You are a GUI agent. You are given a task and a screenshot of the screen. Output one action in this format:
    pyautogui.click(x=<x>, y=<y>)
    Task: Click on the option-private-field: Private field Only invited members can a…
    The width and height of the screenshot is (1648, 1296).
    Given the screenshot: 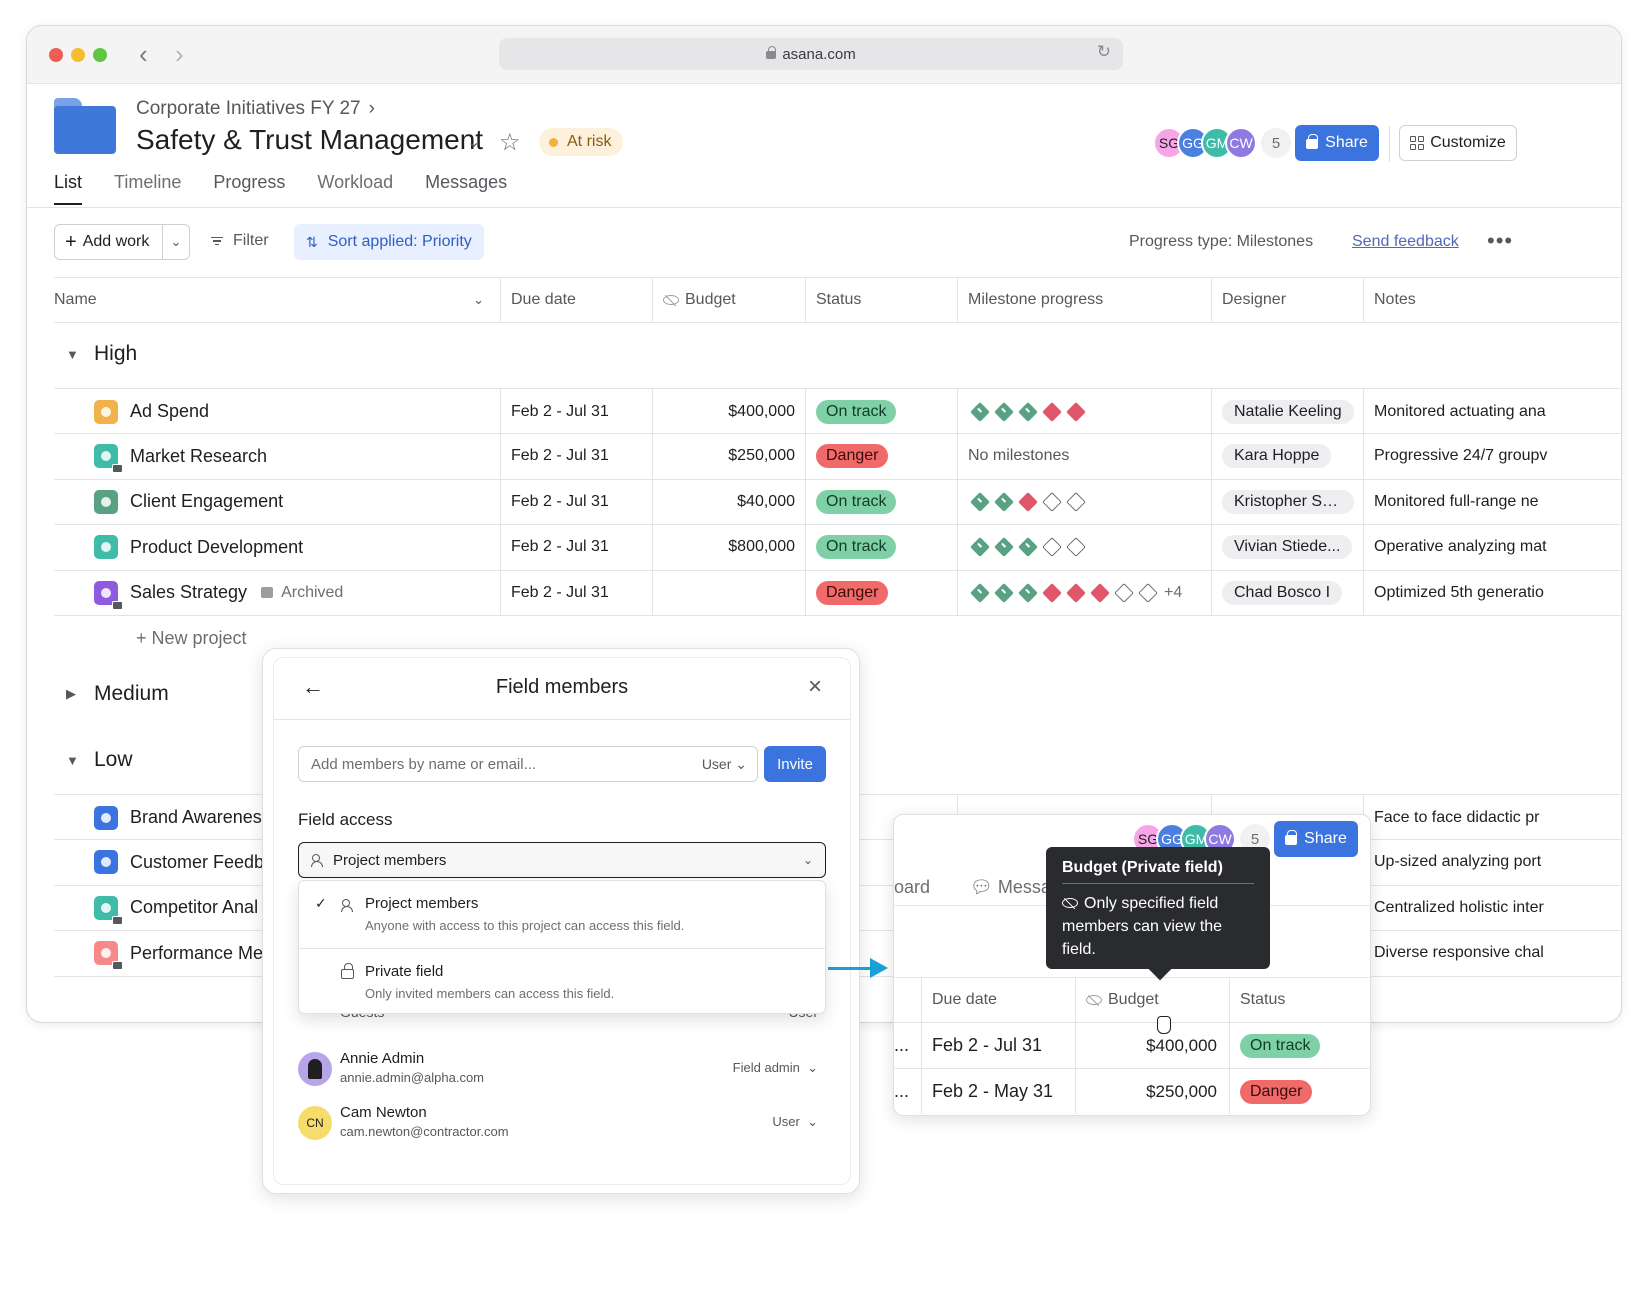 What is the action you would take?
    pyautogui.click(x=562, y=981)
    